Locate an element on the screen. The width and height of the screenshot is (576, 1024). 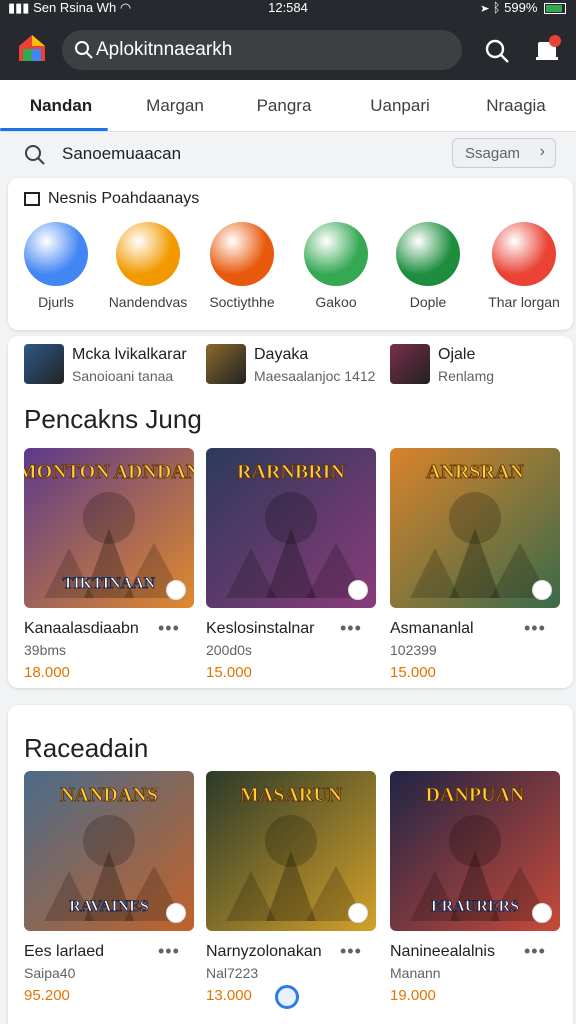
store-logo-icon is located at coordinates (32, 48).